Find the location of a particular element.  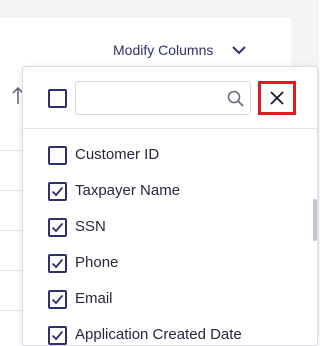

column-search-input is located at coordinates (146, 98).